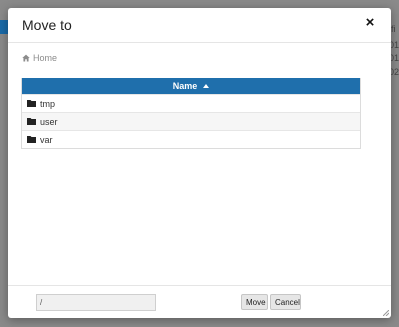  What do you see at coordinates (285, 302) in the screenshot?
I see `cancel-button: Cancel` at bounding box center [285, 302].